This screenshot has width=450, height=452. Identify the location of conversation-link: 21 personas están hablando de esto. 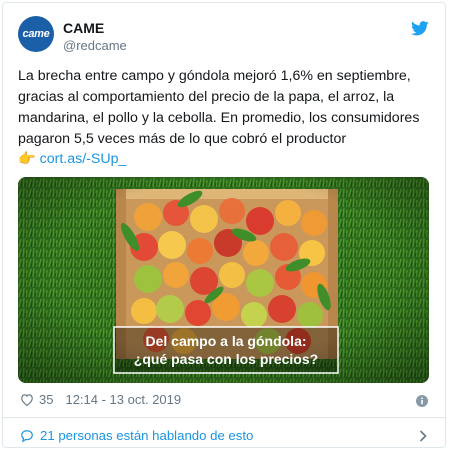
(136, 435).